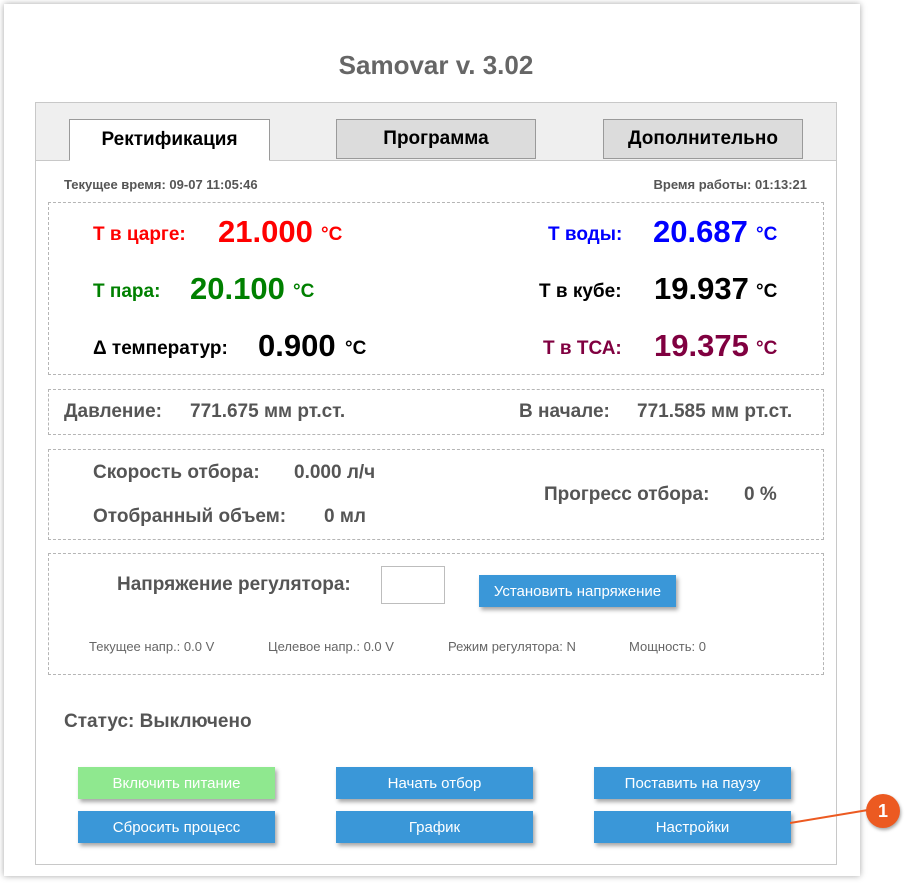 This screenshot has height=883, width=922. What do you see at coordinates (564, 411) in the screenshot?
I see `start-pressure-label: В начале:` at bounding box center [564, 411].